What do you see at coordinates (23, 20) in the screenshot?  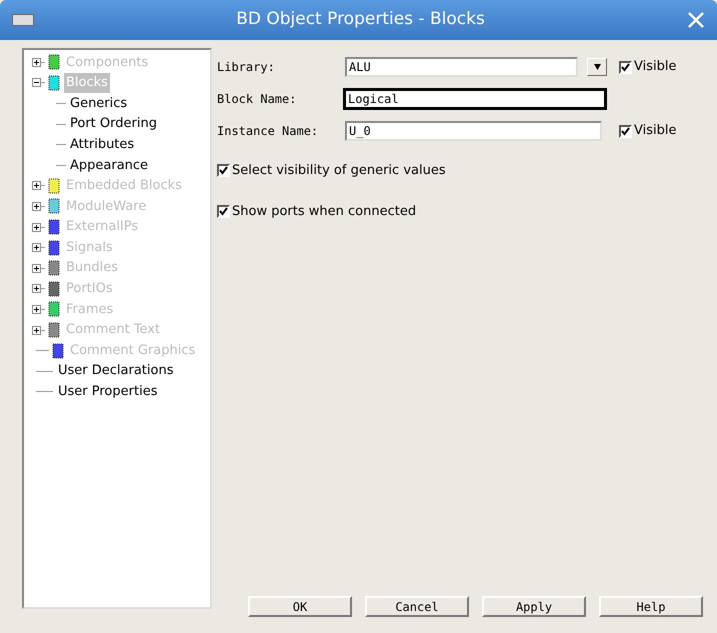 I see `window-menu-icon` at bounding box center [23, 20].